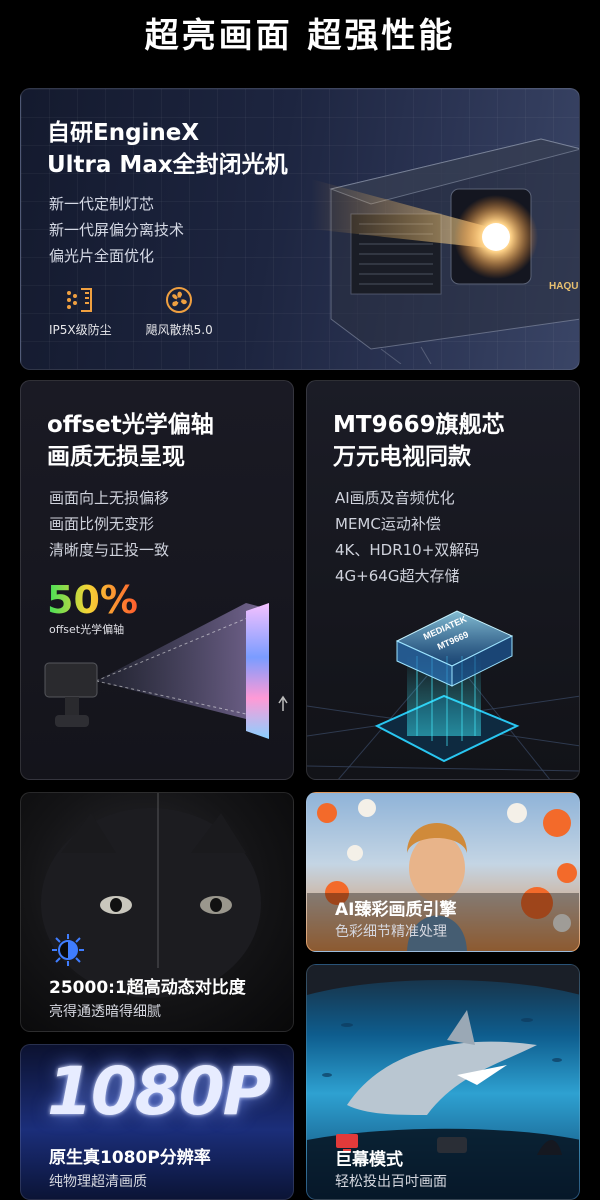  What do you see at coordinates (102, 524) in the screenshot?
I see `offset-feature: 画面比例无变形` at bounding box center [102, 524].